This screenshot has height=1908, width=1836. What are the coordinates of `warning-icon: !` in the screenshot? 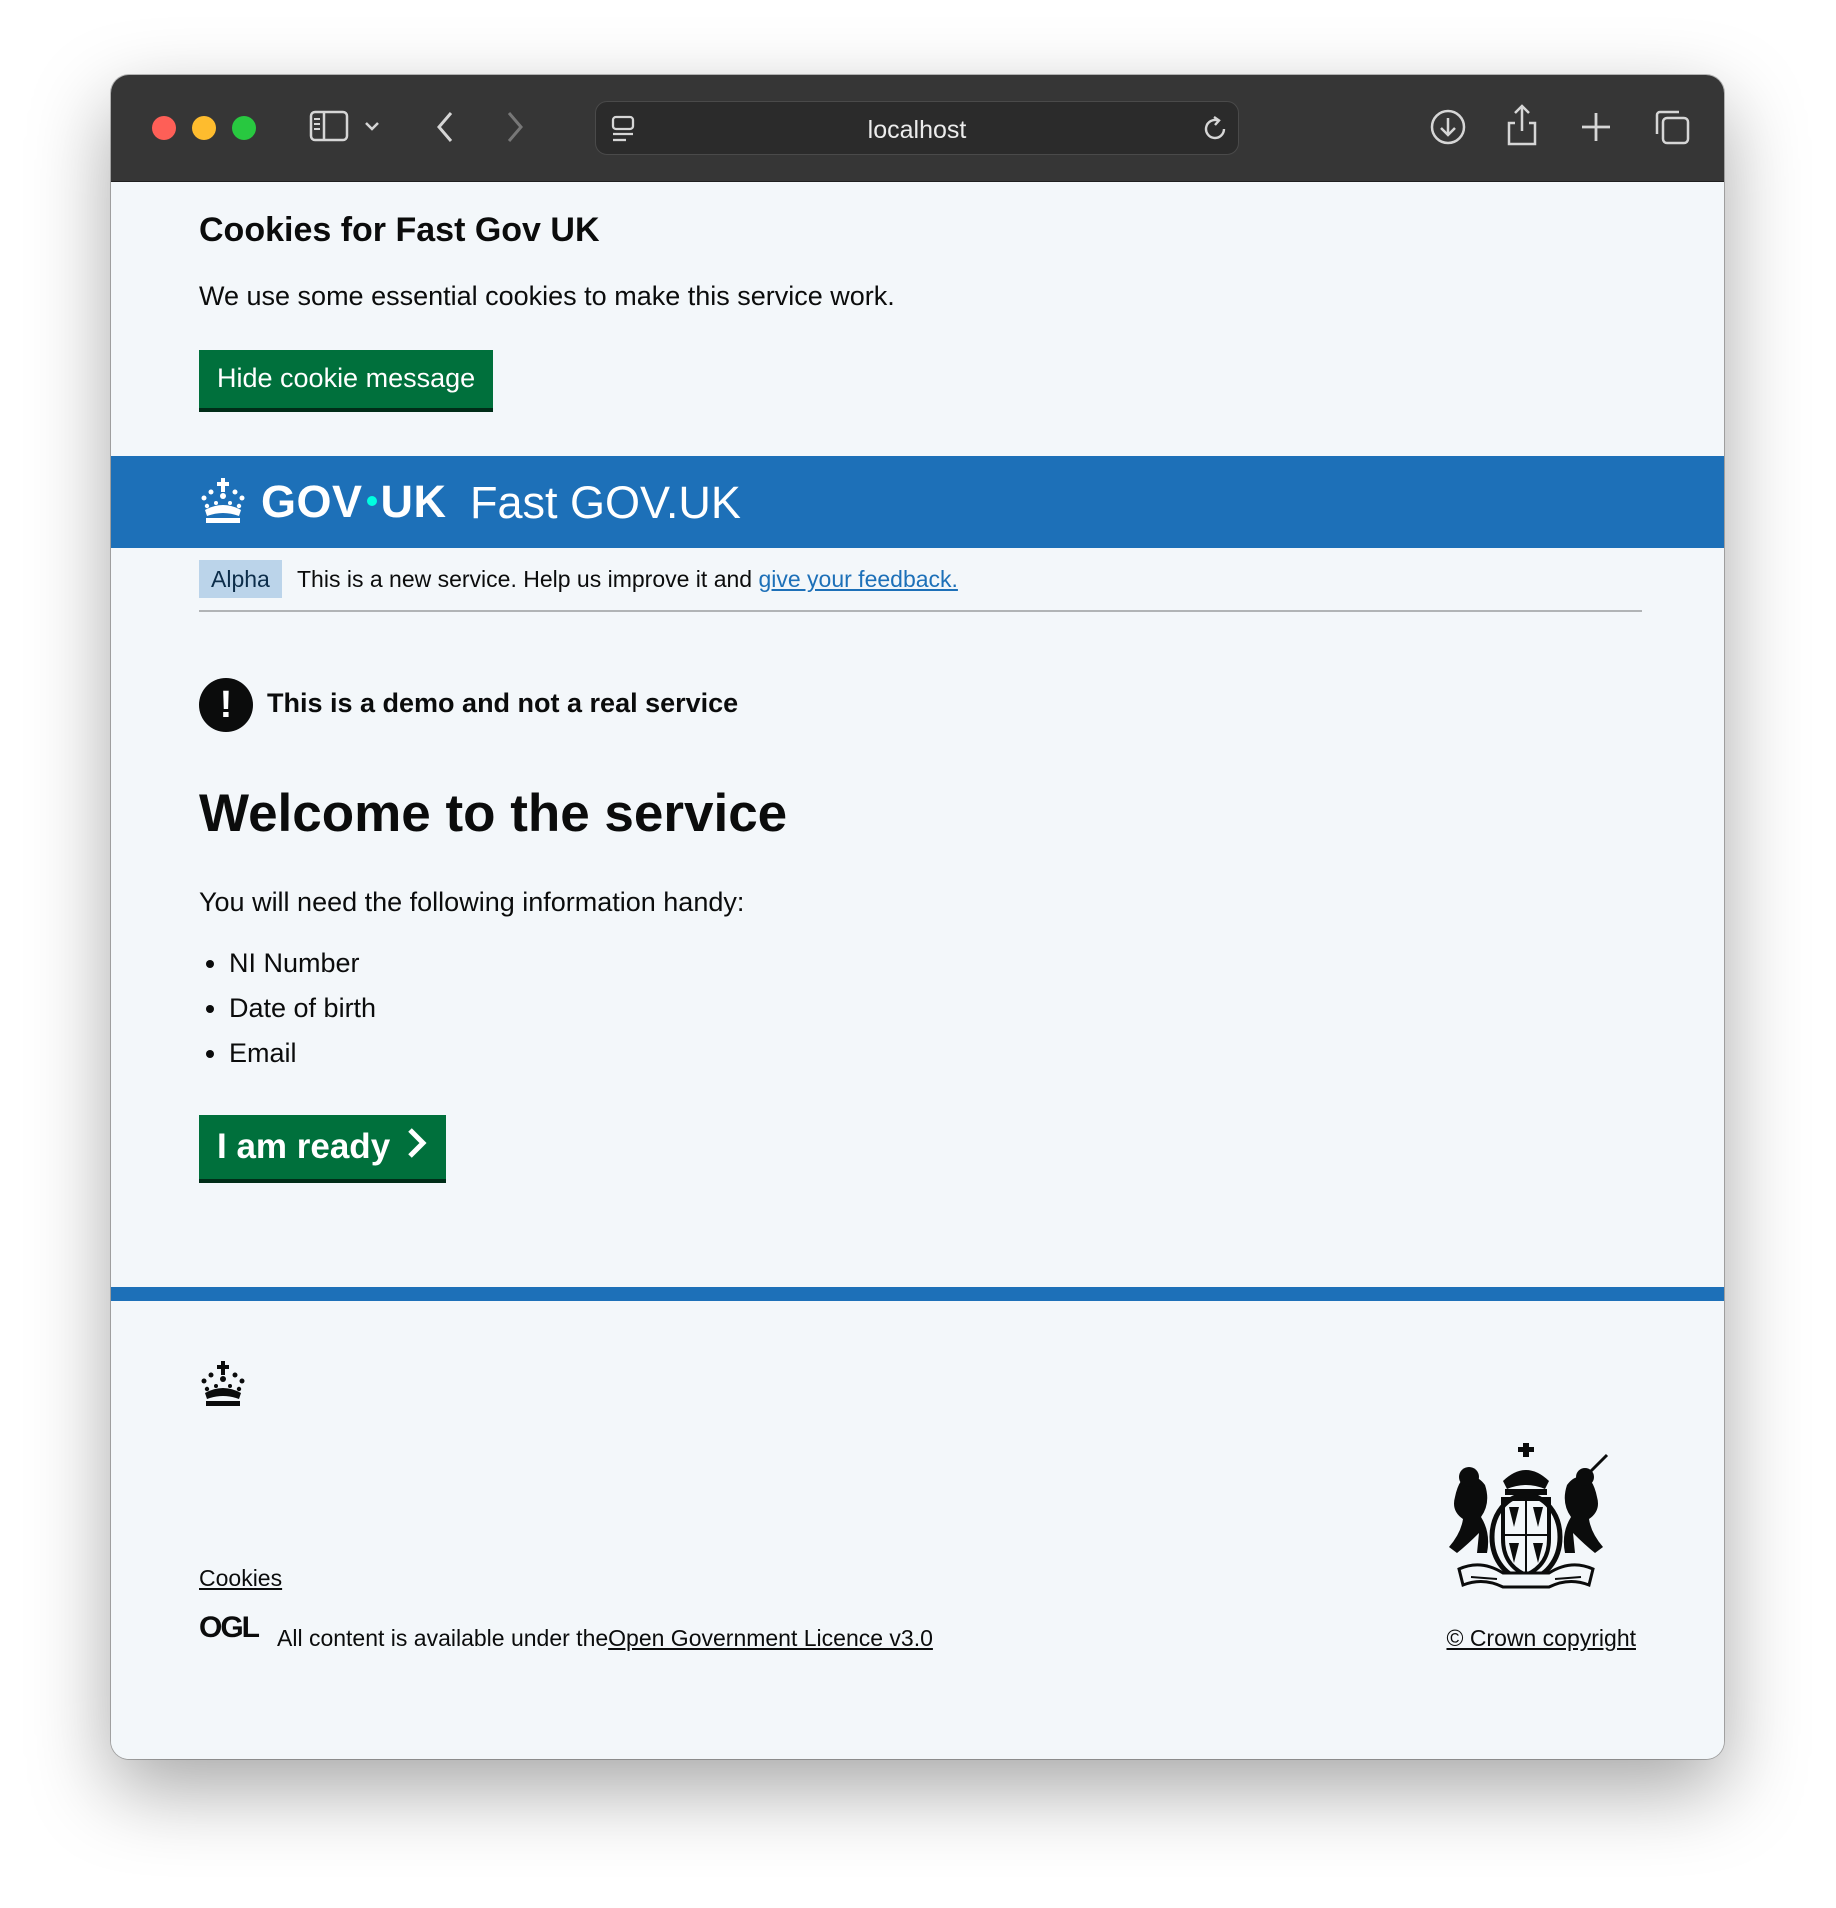 It's located at (226, 705).